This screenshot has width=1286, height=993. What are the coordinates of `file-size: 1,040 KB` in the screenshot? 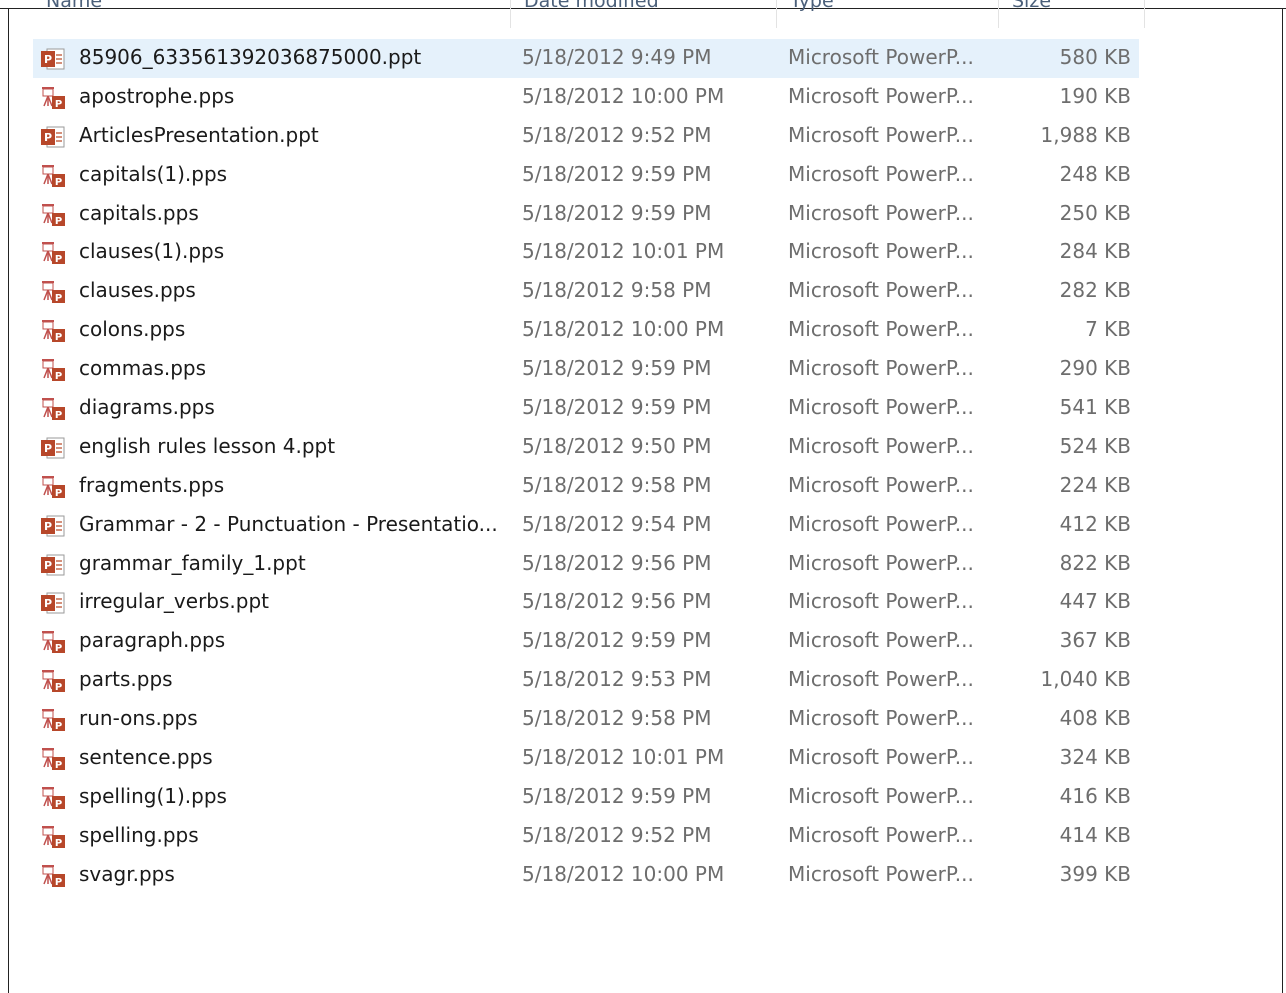 It's located at (1085, 679).